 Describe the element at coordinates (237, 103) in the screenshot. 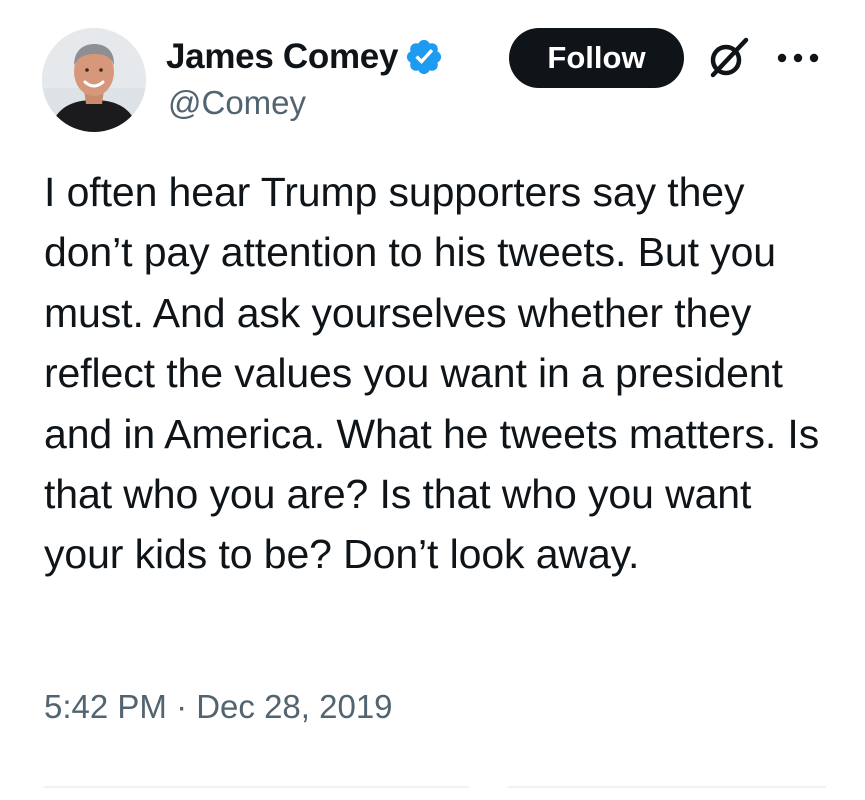

I see `author-handle: @Comey` at that location.